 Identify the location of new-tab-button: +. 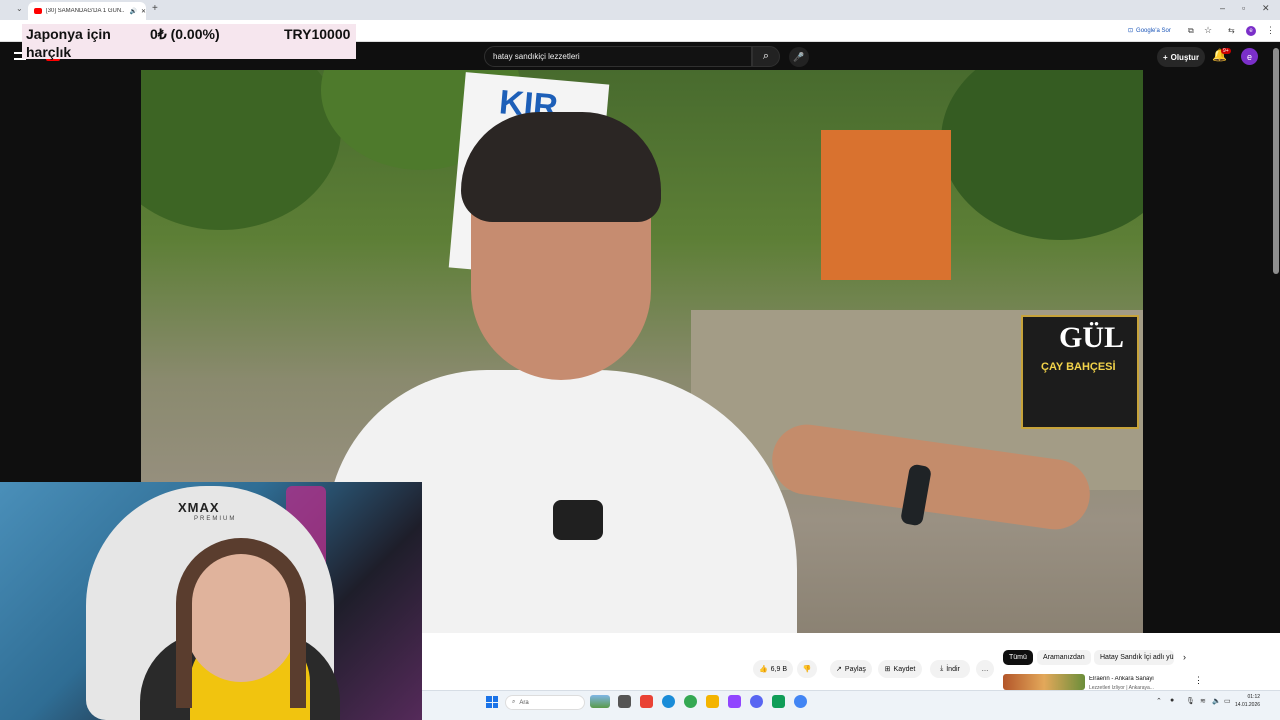
(155, 8).